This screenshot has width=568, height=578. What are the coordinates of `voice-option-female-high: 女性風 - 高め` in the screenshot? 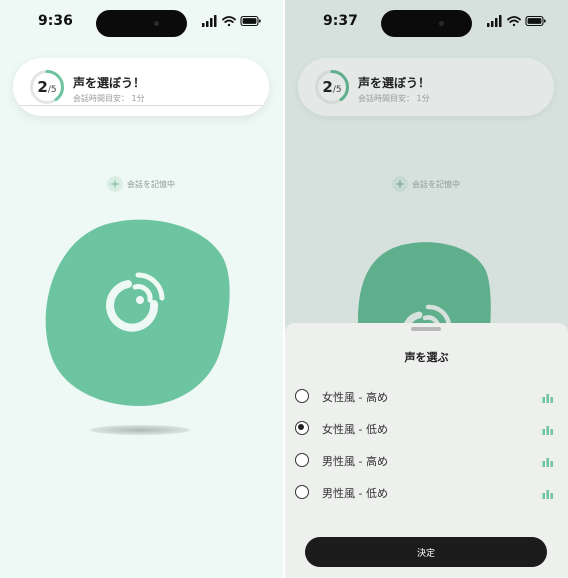 It's located at (426, 397).